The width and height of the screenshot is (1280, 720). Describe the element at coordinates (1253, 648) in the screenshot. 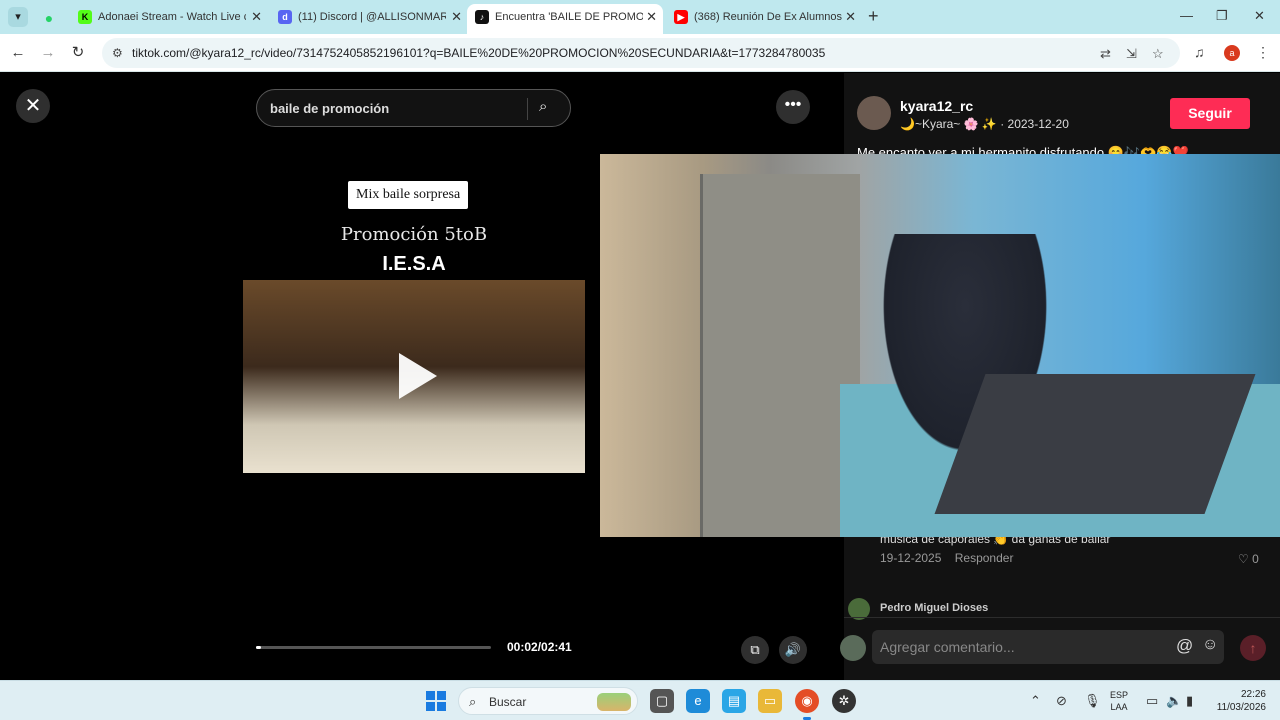

I see `send-comment-icon: ↑` at that location.